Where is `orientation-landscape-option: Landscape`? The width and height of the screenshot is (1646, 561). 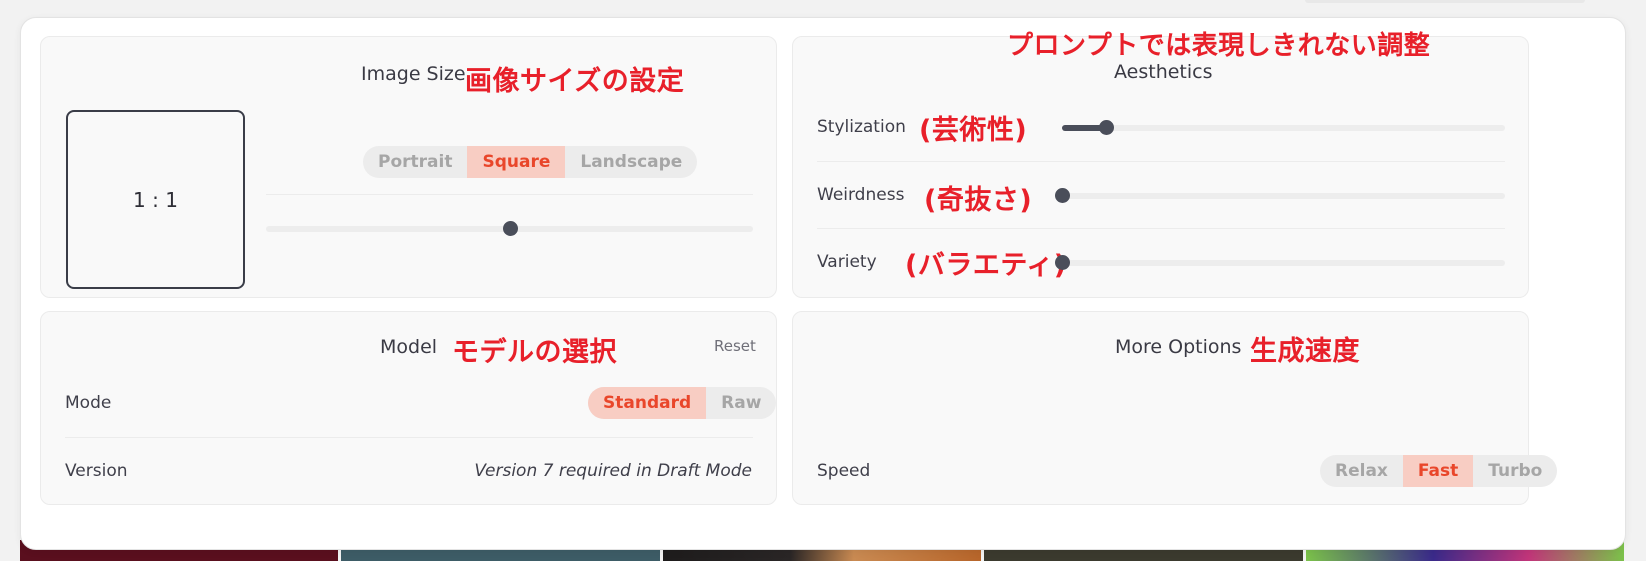 orientation-landscape-option: Landscape is located at coordinates (631, 162).